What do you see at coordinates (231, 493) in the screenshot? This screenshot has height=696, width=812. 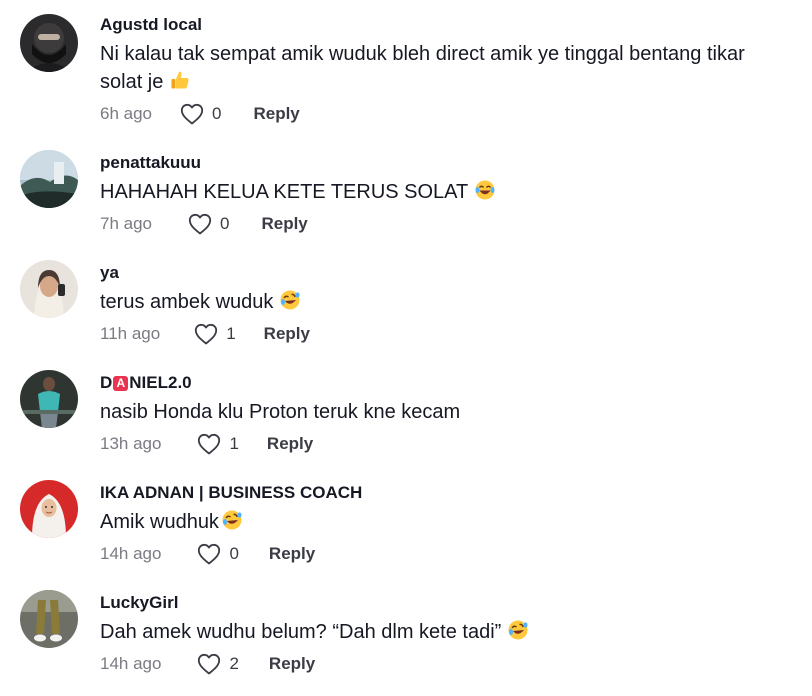 I see `username: IKA ADNAN | BUSINESS COACH` at bounding box center [231, 493].